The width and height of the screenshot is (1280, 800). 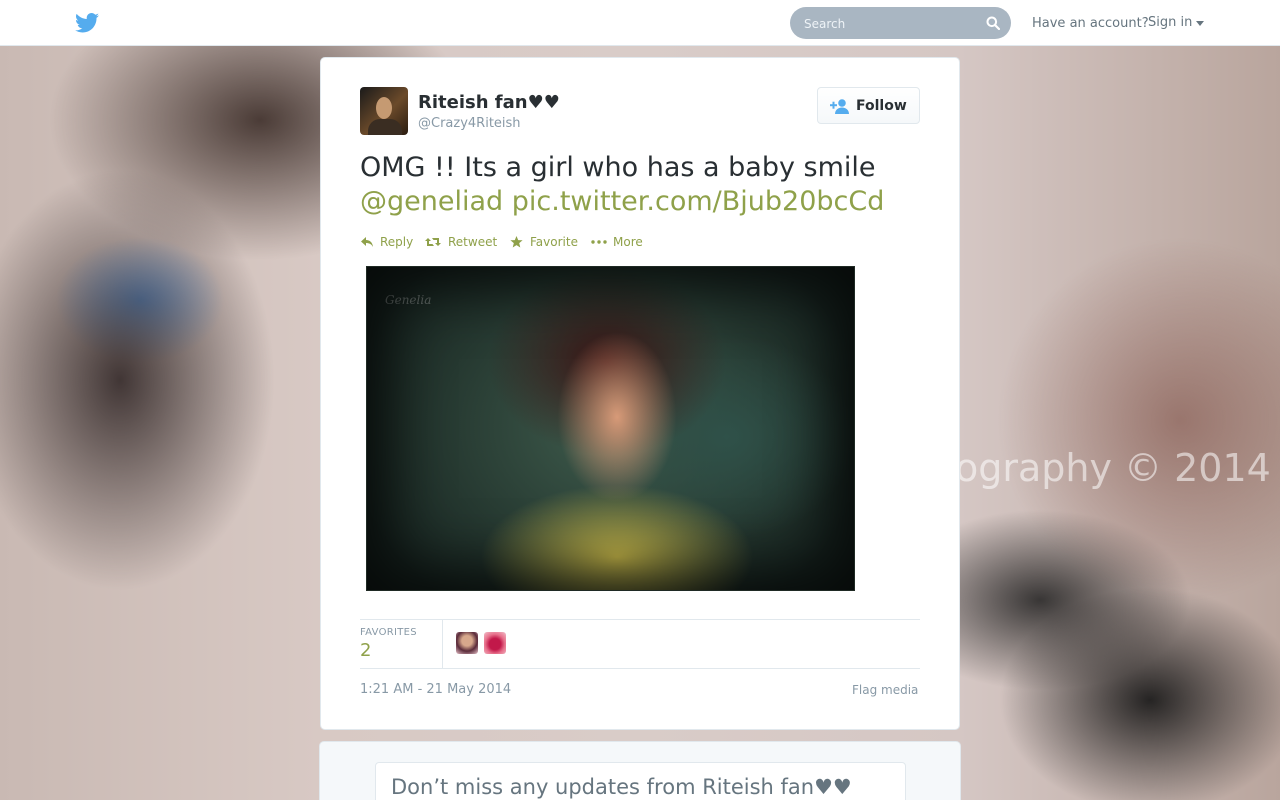 I want to click on follow-button: Follow, so click(x=868, y=105).